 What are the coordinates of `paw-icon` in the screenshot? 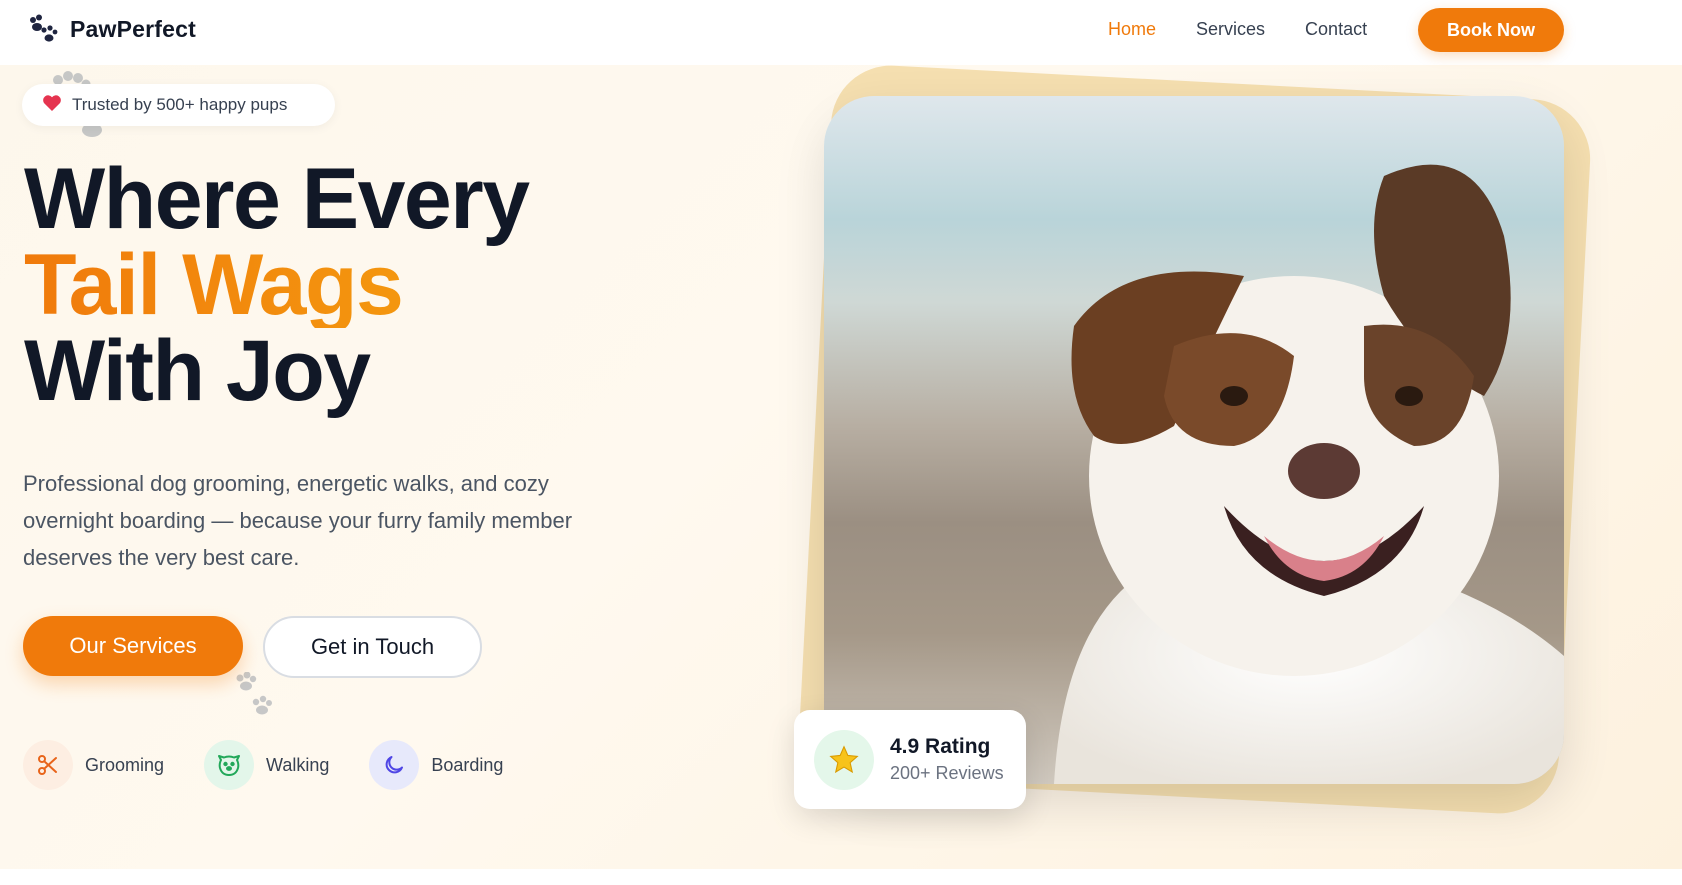 It's located at (43, 29).